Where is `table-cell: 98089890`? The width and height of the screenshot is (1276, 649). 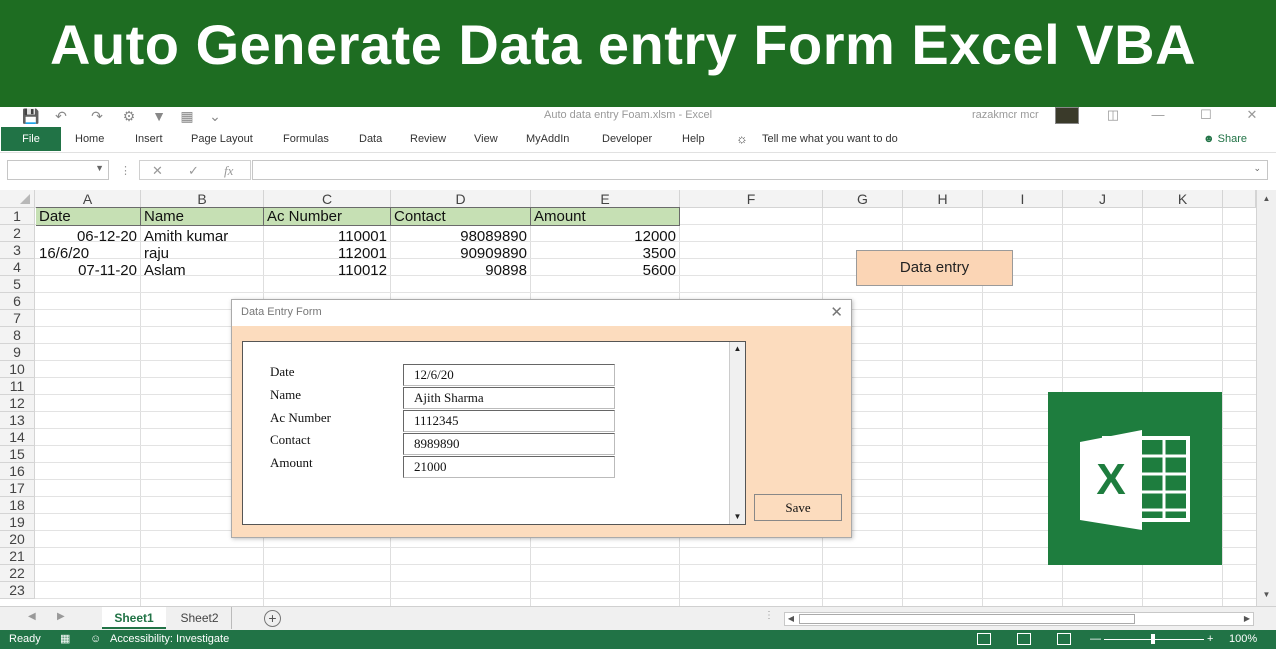 table-cell: 98089890 is located at coordinates (460, 236).